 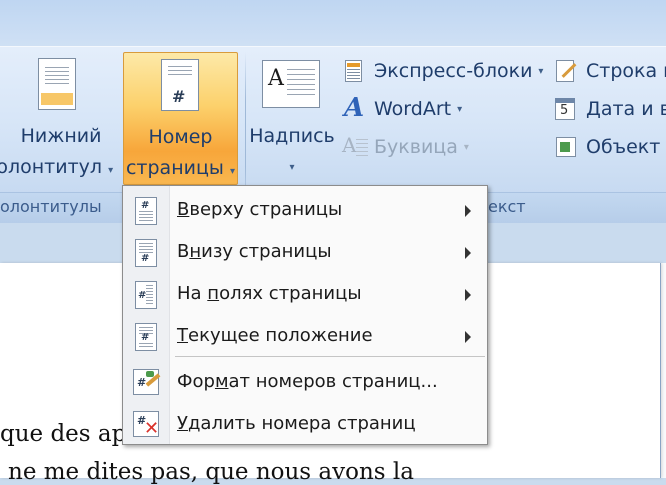 I want to click on object-button: Объект ▾, so click(x=610, y=147).